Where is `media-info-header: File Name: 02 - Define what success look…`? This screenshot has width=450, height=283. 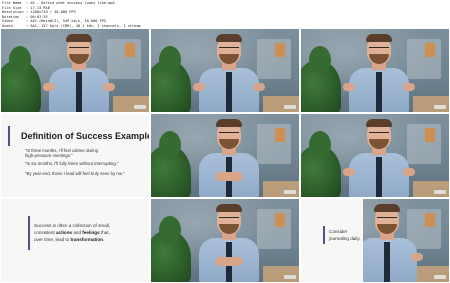
media-info-header: File Name: 02 - Define what success look… is located at coordinates (225, 15).